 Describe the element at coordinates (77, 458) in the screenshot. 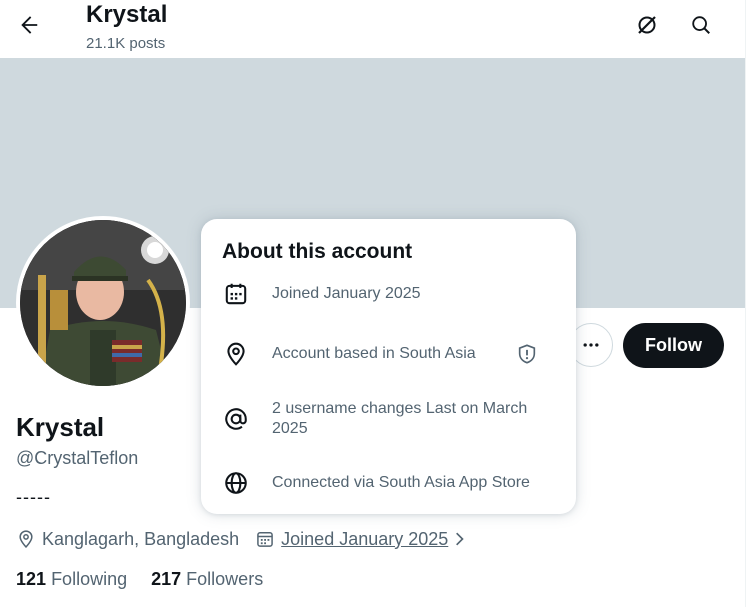

I see `handle: @CrystalTeflon` at that location.